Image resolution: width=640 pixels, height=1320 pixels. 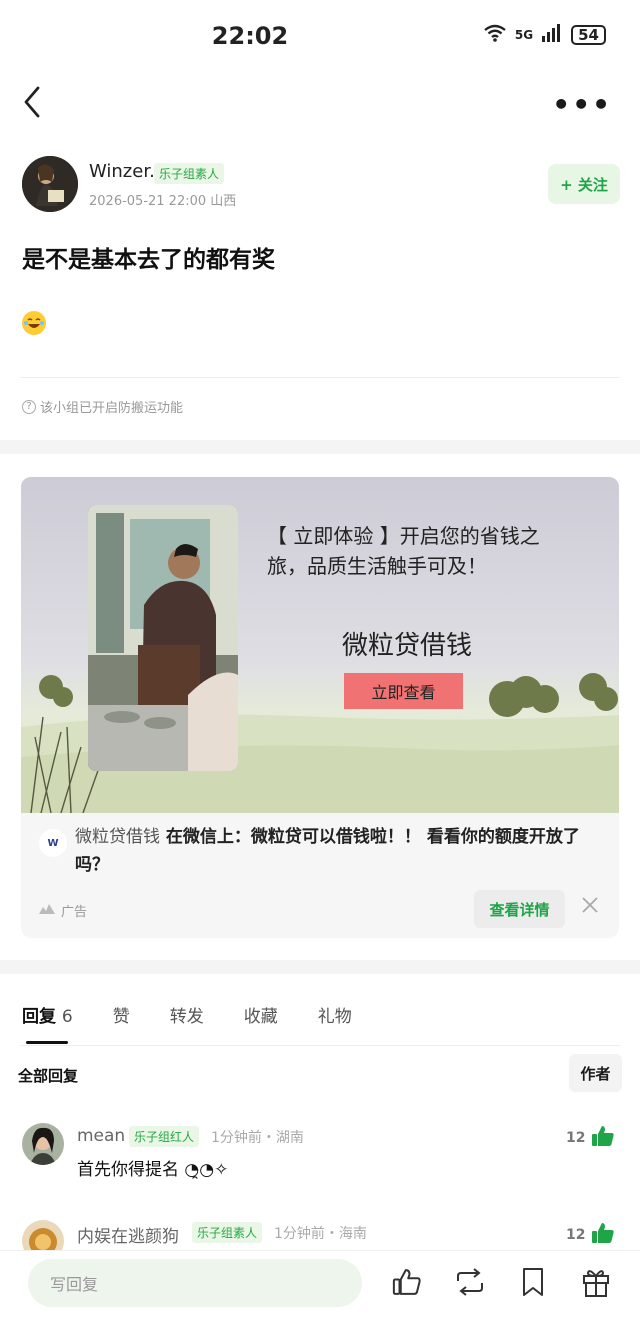 What do you see at coordinates (47, 910) in the screenshot?
I see `ad-mark-icon` at bounding box center [47, 910].